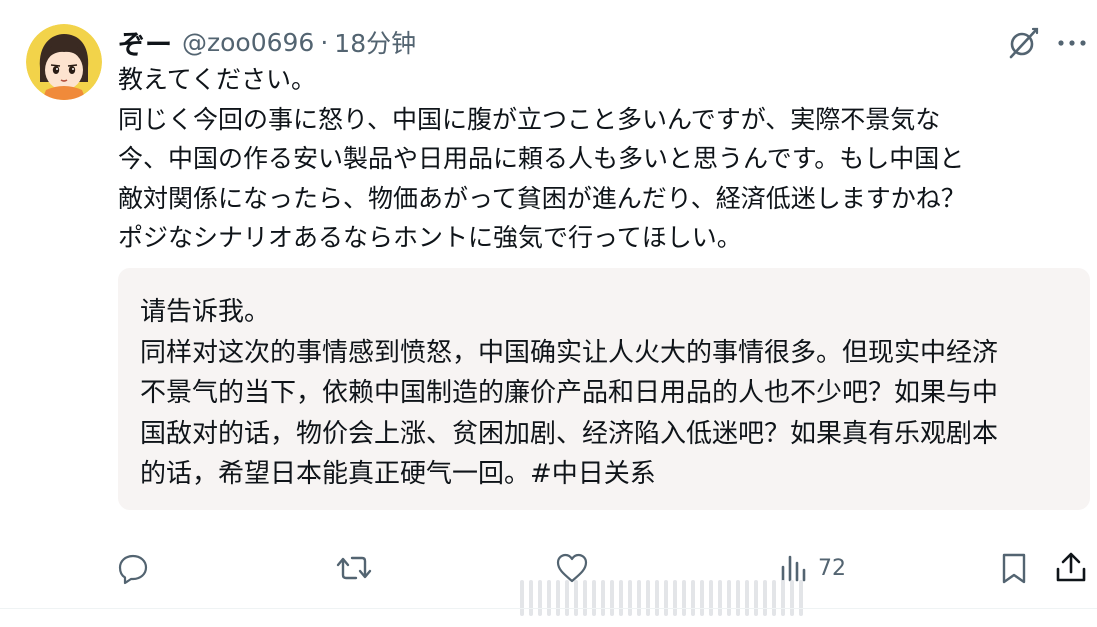 This screenshot has height=627, width=1097. I want to click on author-handle: @zoo0696, so click(248, 42).